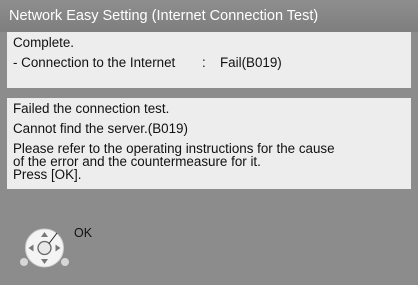 This screenshot has height=285, width=418. Describe the element at coordinates (91, 108) in the screenshot. I see `message-line-failed: Failed the connection test.` at that location.